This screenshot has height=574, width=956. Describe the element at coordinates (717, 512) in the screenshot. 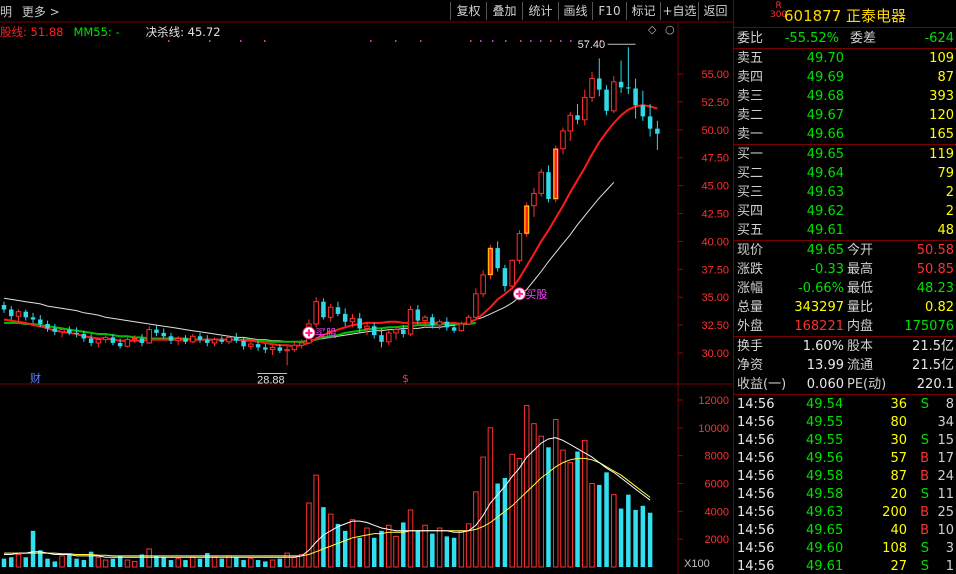

I see `volume-tick-label: 4000` at that location.